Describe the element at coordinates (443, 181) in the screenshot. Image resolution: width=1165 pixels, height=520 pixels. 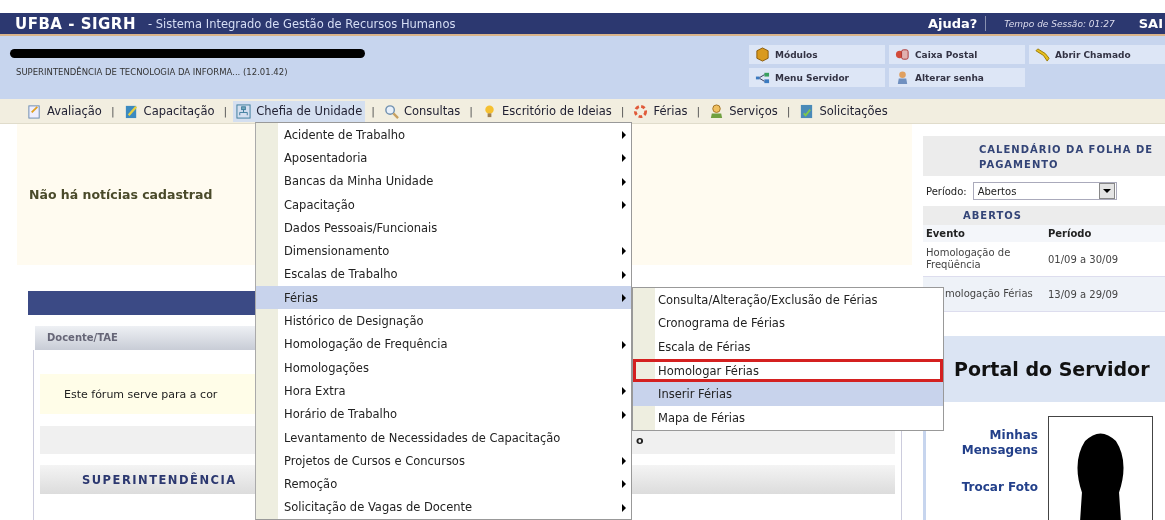
I see `dropdown-item: Bancas da Minha Unidade` at that location.